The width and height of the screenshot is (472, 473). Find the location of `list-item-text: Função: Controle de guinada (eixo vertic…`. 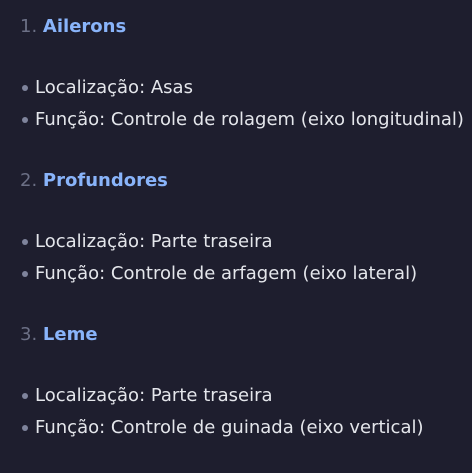

list-item-text: Função: Controle de guinada (eixo vertic… is located at coordinates (229, 427).